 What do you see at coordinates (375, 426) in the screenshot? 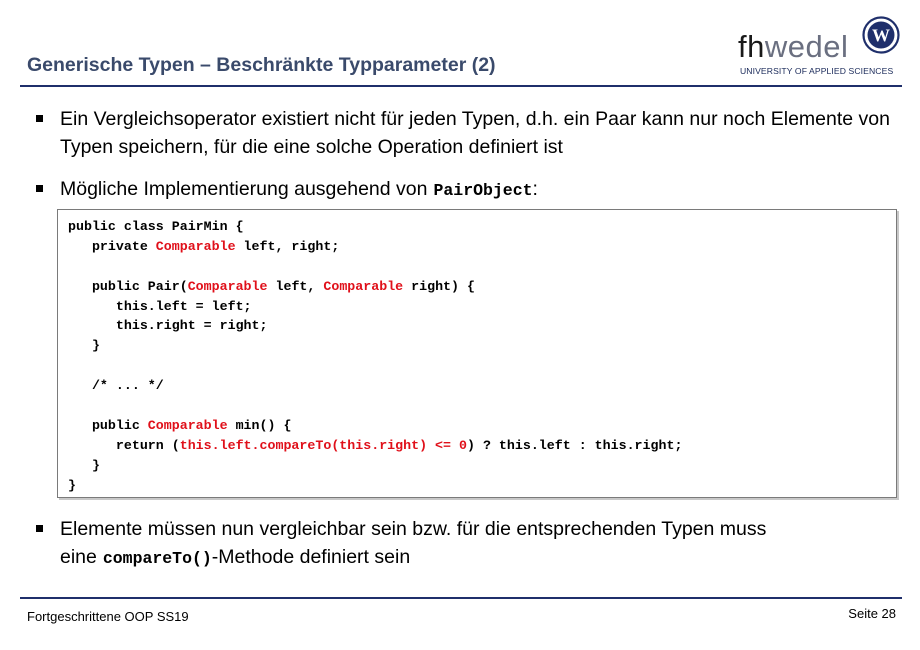
I see `code-line: public Comparable min() {` at bounding box center [375, 426].